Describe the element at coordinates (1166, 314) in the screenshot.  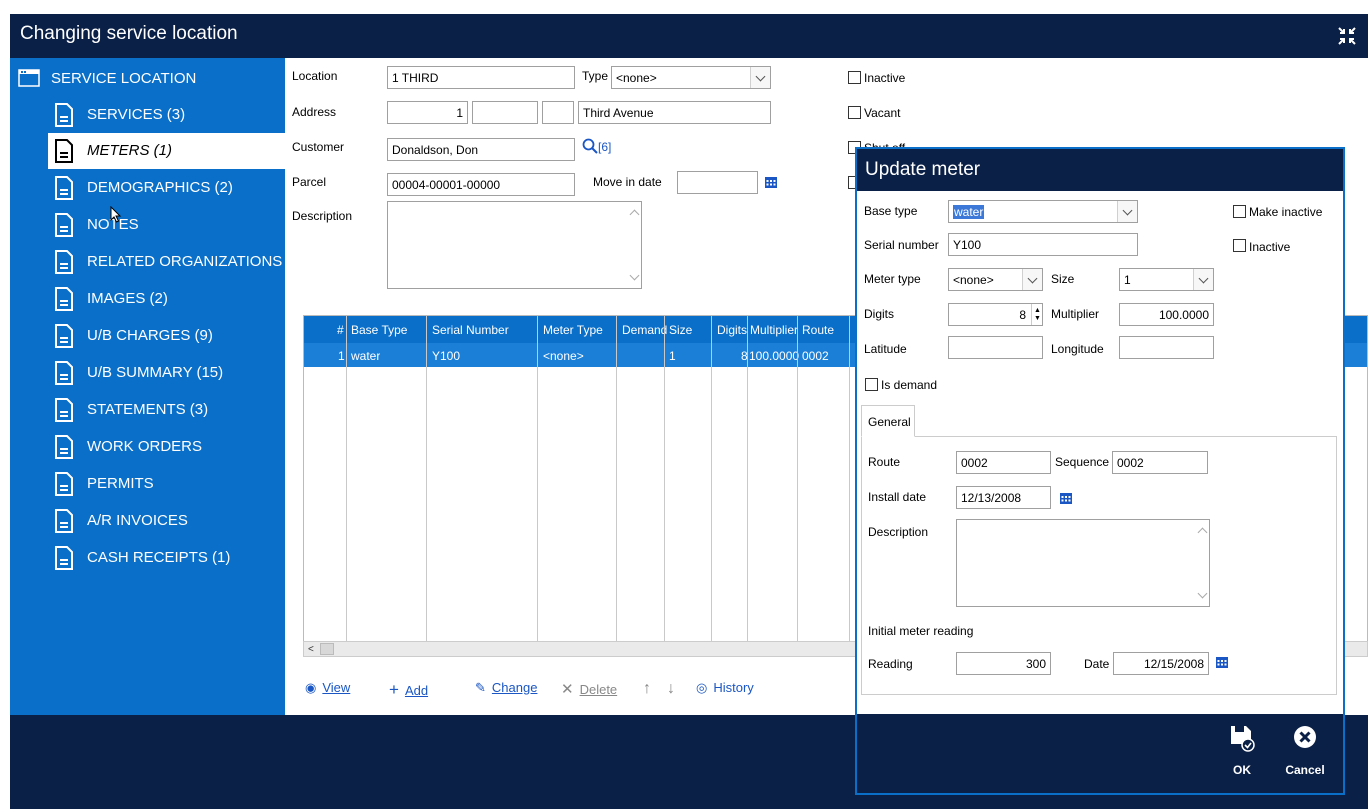
I see `multiplier-field: 100.0000` at that location.